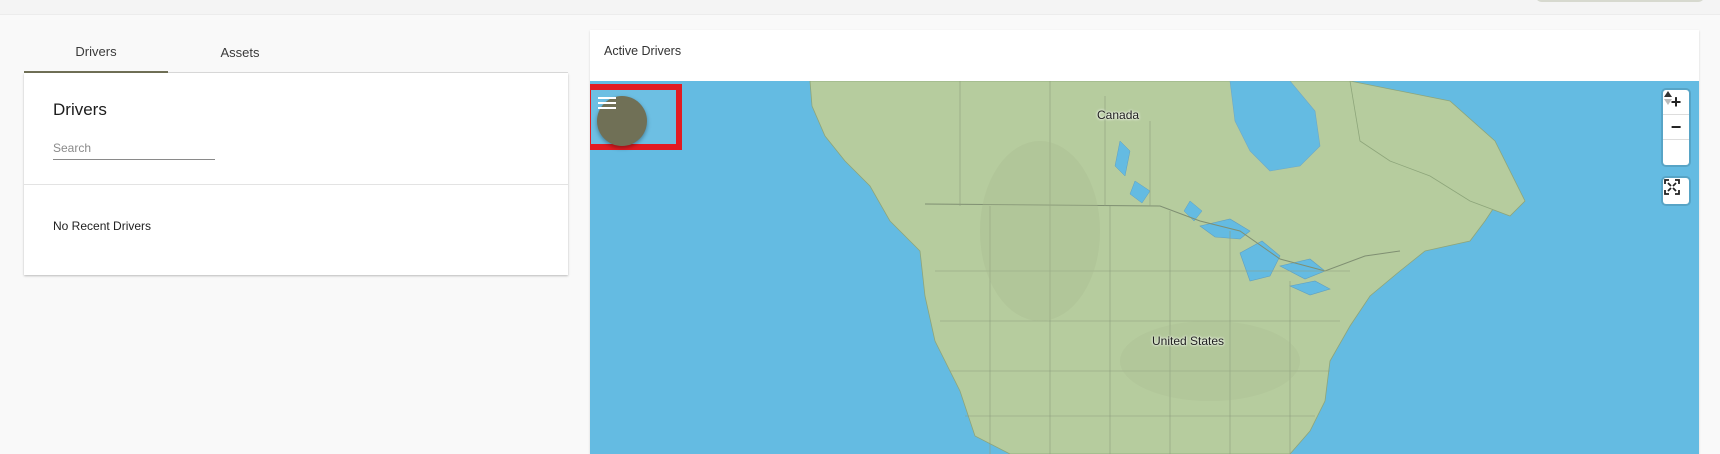  What do you see at coordinates (96, 52) in the screenshot?
I see `tab-drivers: Drivers` at bounding box center [96, 52].